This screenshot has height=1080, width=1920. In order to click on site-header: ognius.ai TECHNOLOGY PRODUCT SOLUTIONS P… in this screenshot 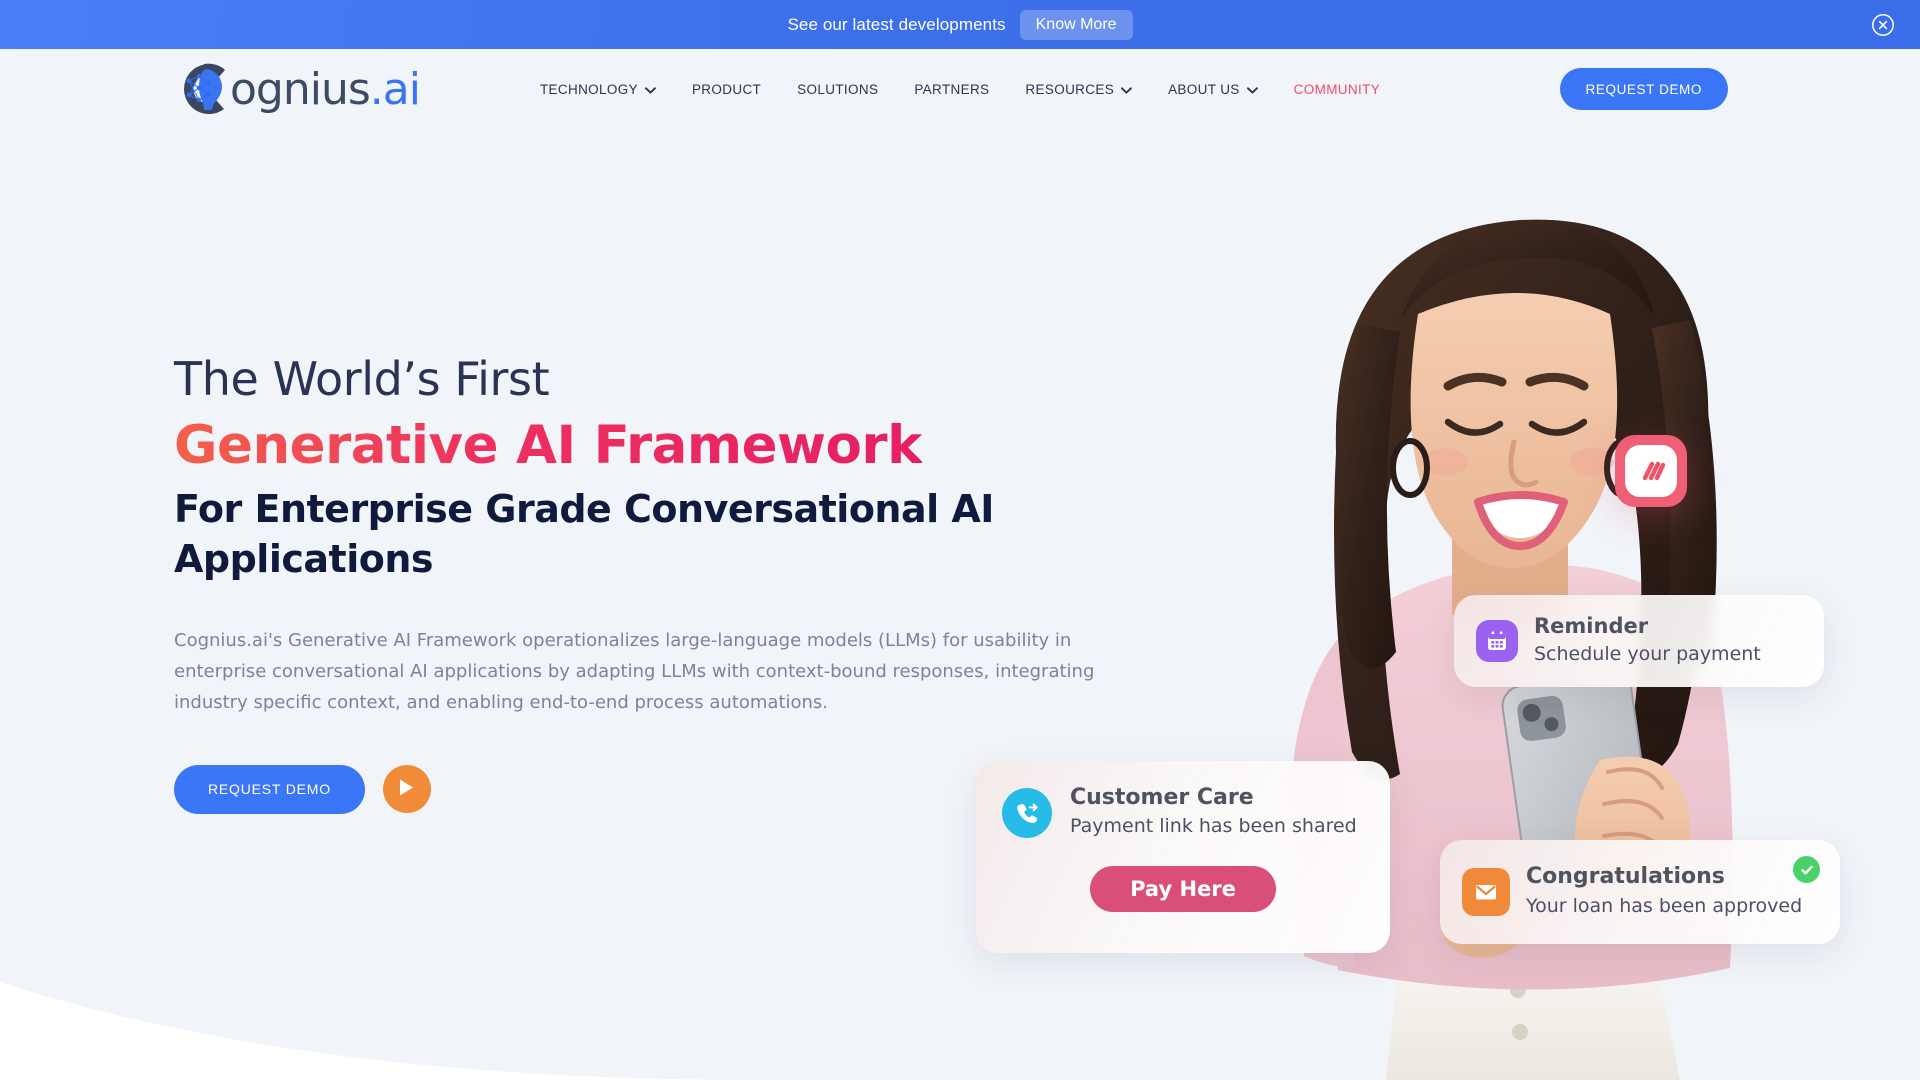, I will do `click(960, 89)`.